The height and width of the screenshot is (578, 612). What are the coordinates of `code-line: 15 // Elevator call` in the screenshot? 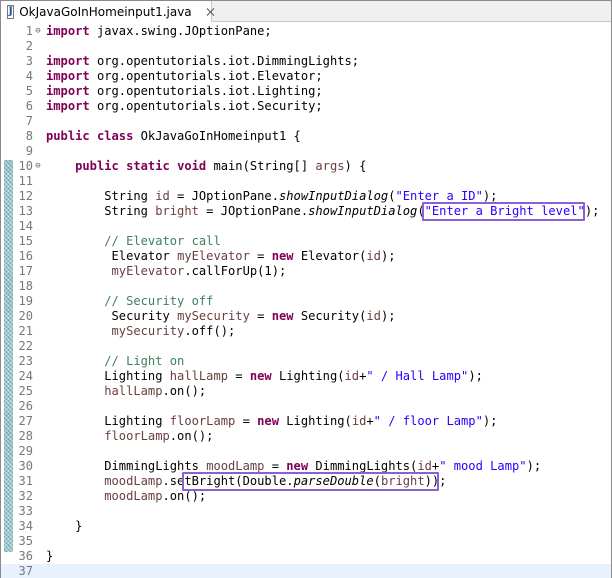 It's located at (306, 241).